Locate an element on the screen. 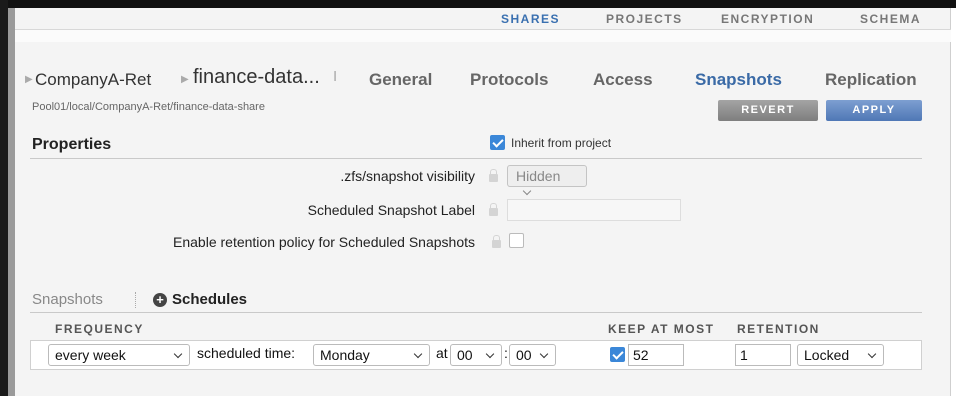  frequency-value: every week is located at coordinates (90, 355).